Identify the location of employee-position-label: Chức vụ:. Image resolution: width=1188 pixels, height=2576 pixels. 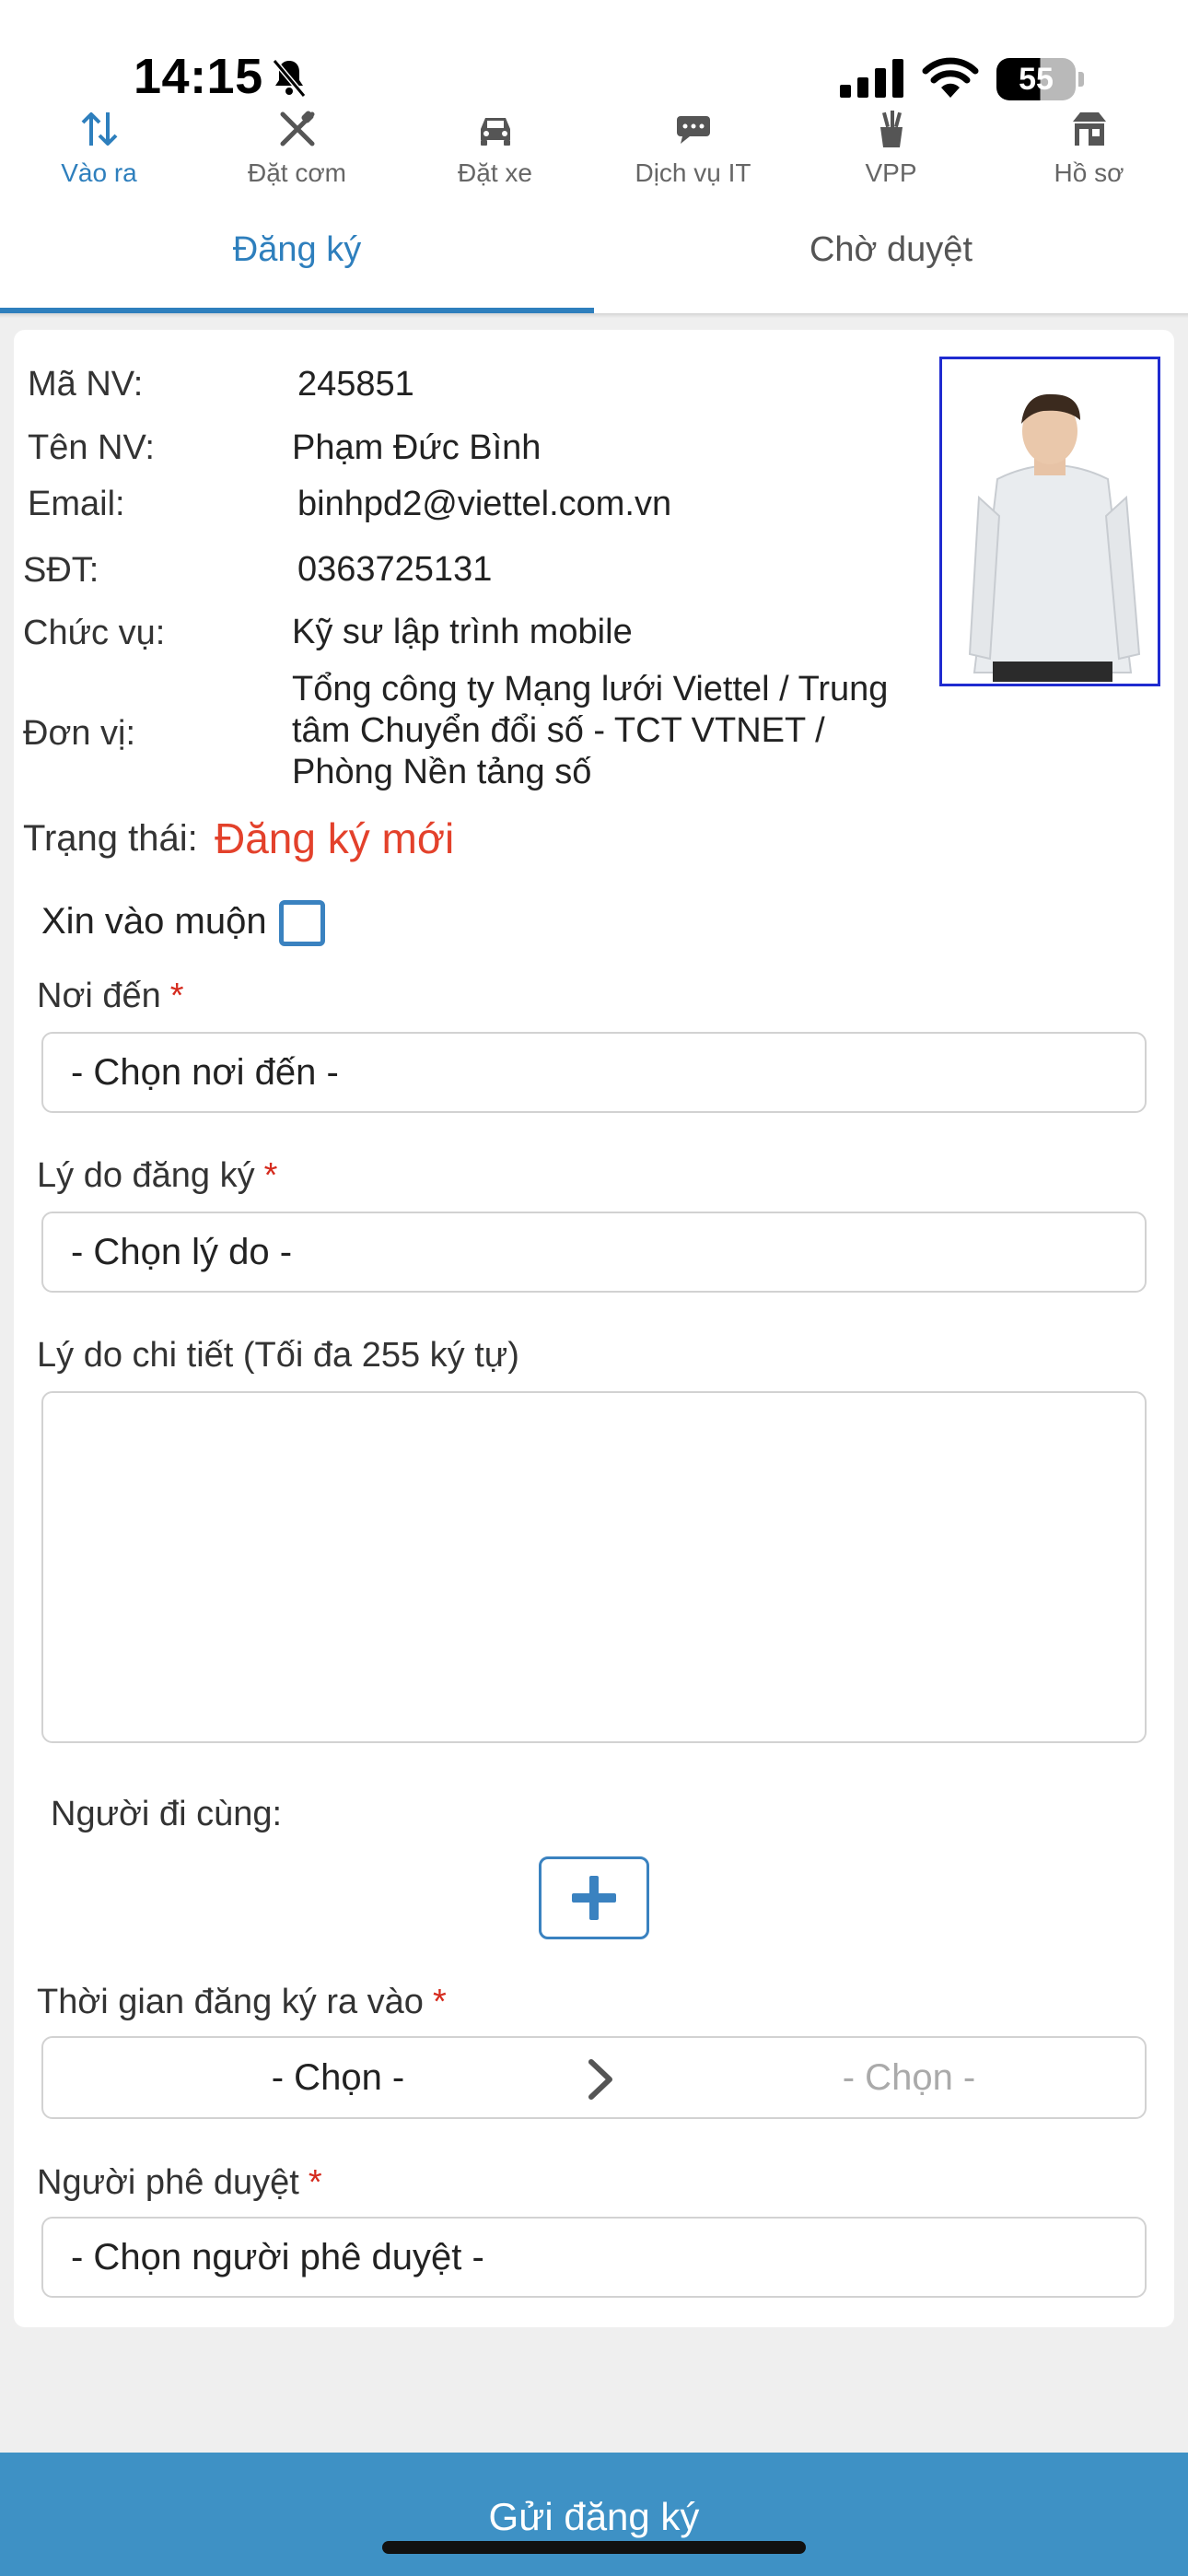
(94, 633).